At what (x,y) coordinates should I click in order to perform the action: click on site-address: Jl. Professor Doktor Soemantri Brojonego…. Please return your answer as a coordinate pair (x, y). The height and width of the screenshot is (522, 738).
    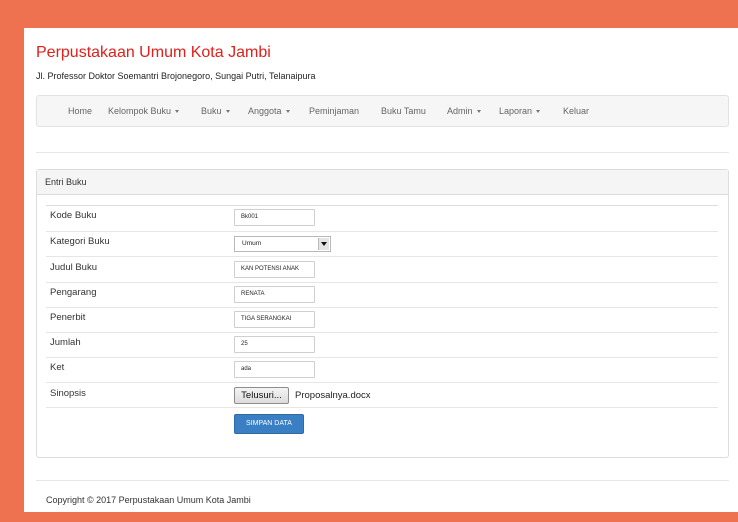
    Looking at the image, I should click on (176, 76).